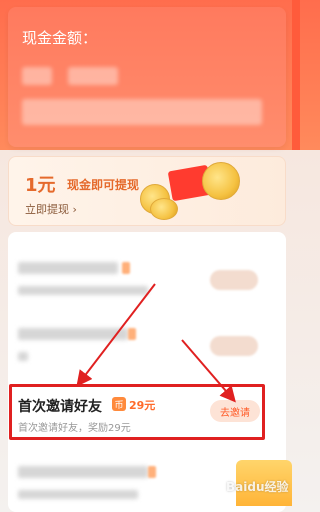  What do you see at coordinates (119, 404) in the screenshot?
I see `reward-badge-icon: 币` at bounding box center [119, 404].